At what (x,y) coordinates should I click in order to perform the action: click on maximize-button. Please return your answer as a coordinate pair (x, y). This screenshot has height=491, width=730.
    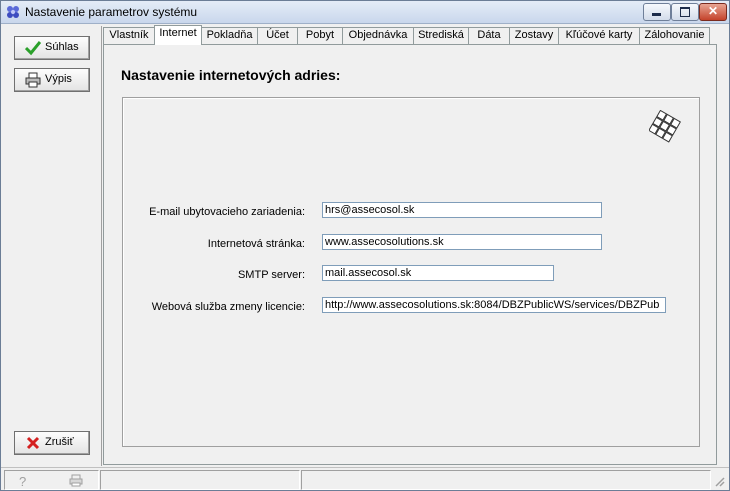
    Looking at the image, I should click on (685, 12).